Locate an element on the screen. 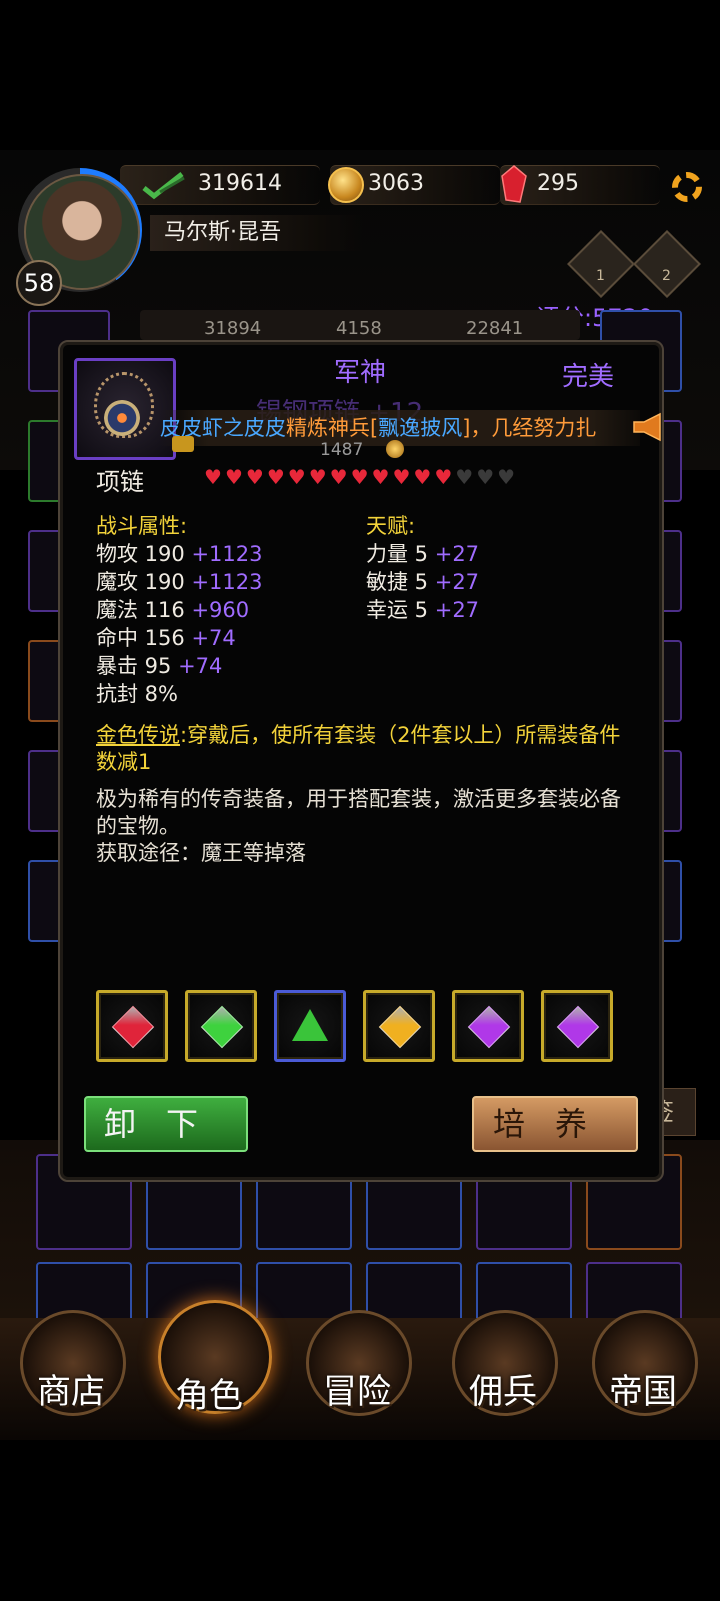 Image resolution: width=720 pixels, height=1601 pixels. combat-stat-row: 暴击 95 +74 is located at coordinates (179, 666).